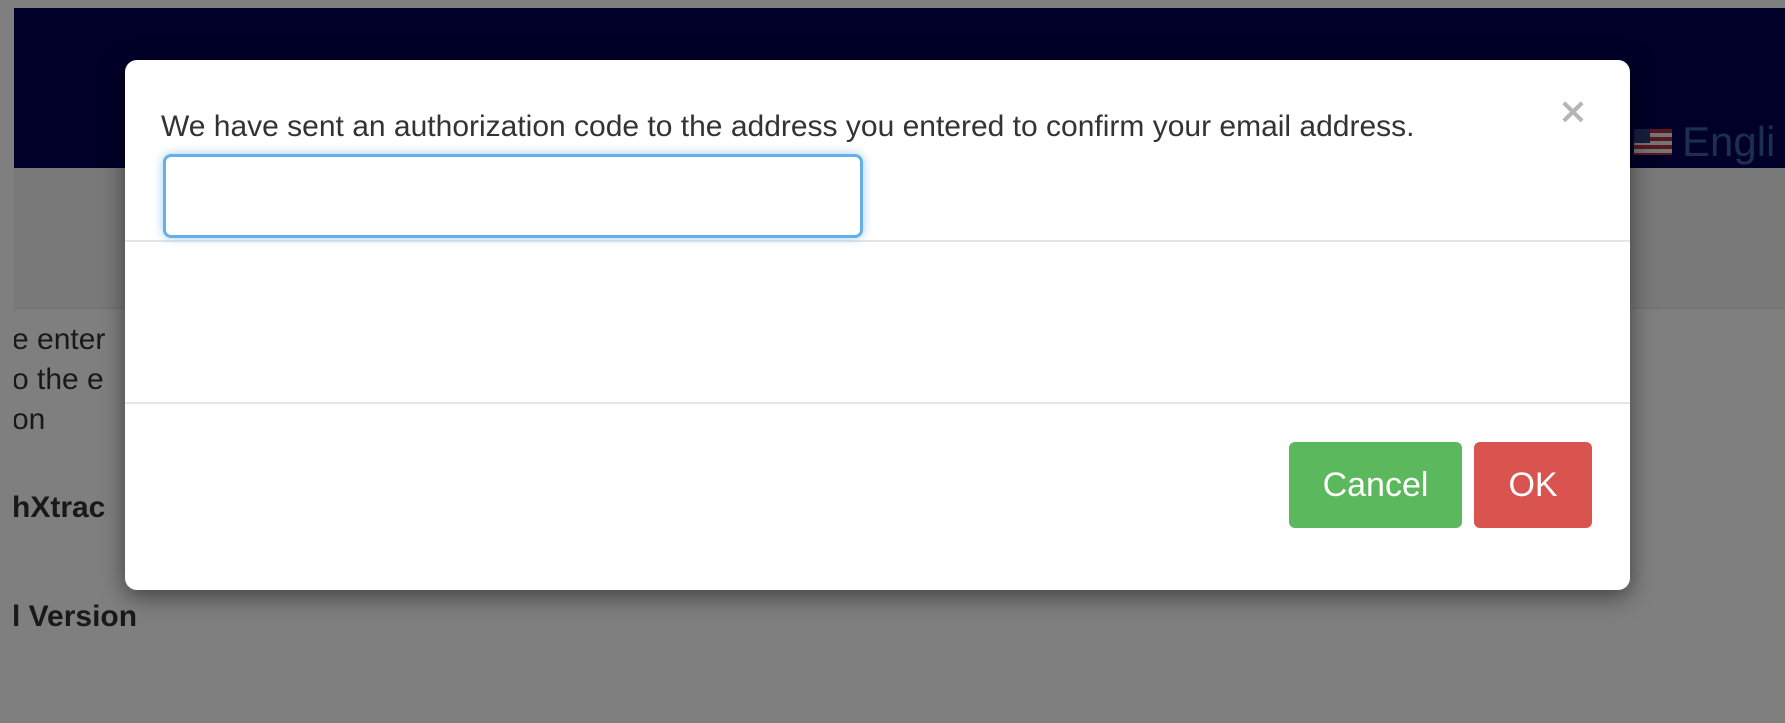  Describe the element at coordinates (513, 196) in the screenshot. I see `keycode-input` at that location.